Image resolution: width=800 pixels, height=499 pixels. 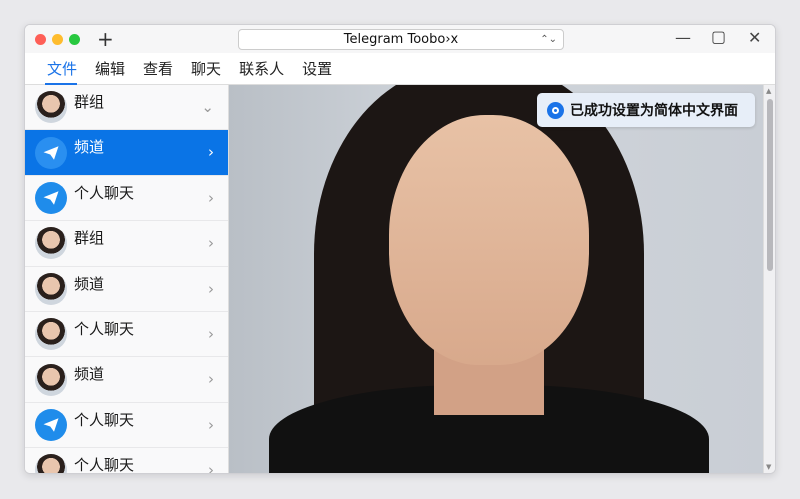 What do you see at coordinates (317, 68) in the screenshot?
I see `menu-item: 设置` at bounding box center [317, 68].